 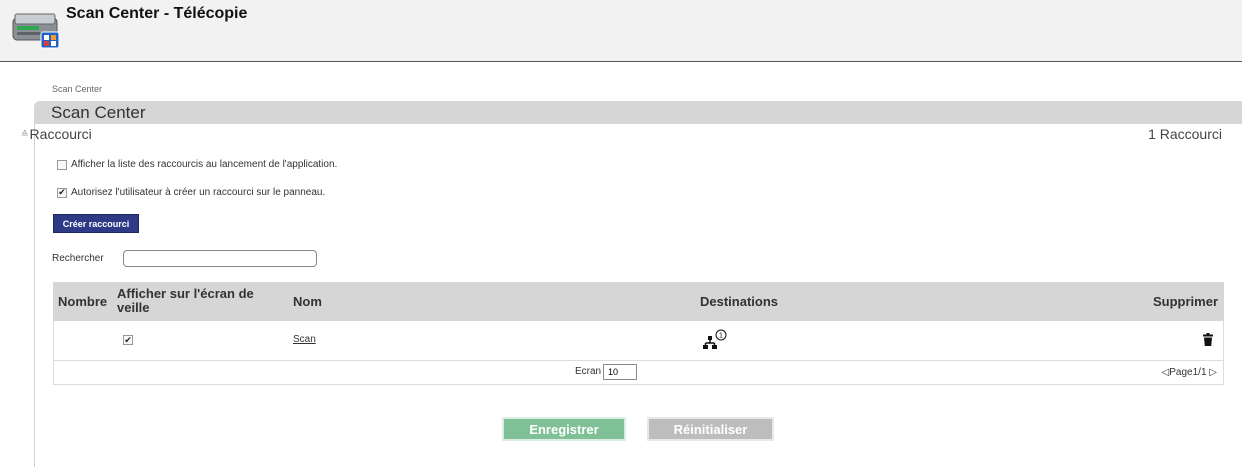 What do you see at coordinates (638, 112) in the screenshot?
I see `panel-header: Scan Center` at bounding box center [638, 112].